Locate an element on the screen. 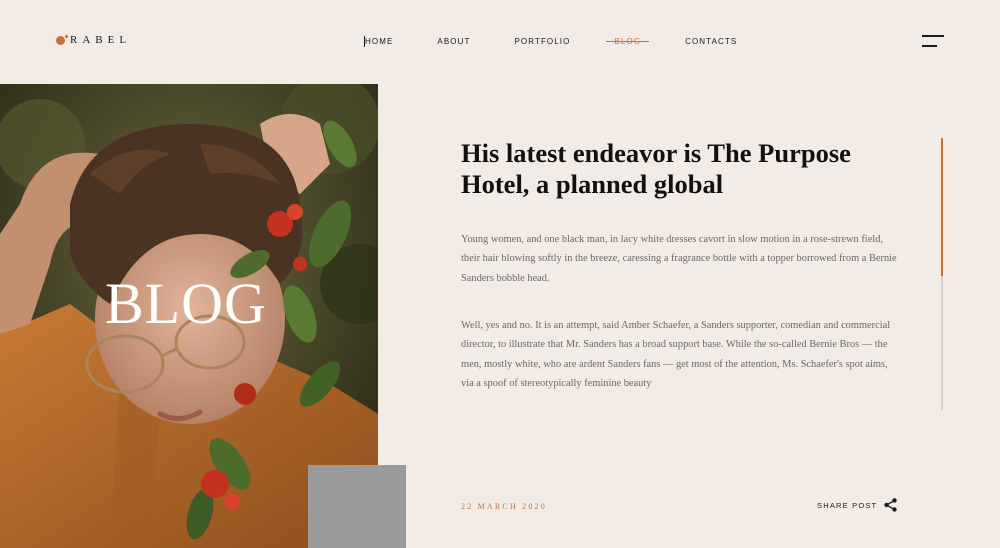 Image resolution: width=1000 pixels, height=548 pixels. logo: RABEL is located at coordinates (93, 40).